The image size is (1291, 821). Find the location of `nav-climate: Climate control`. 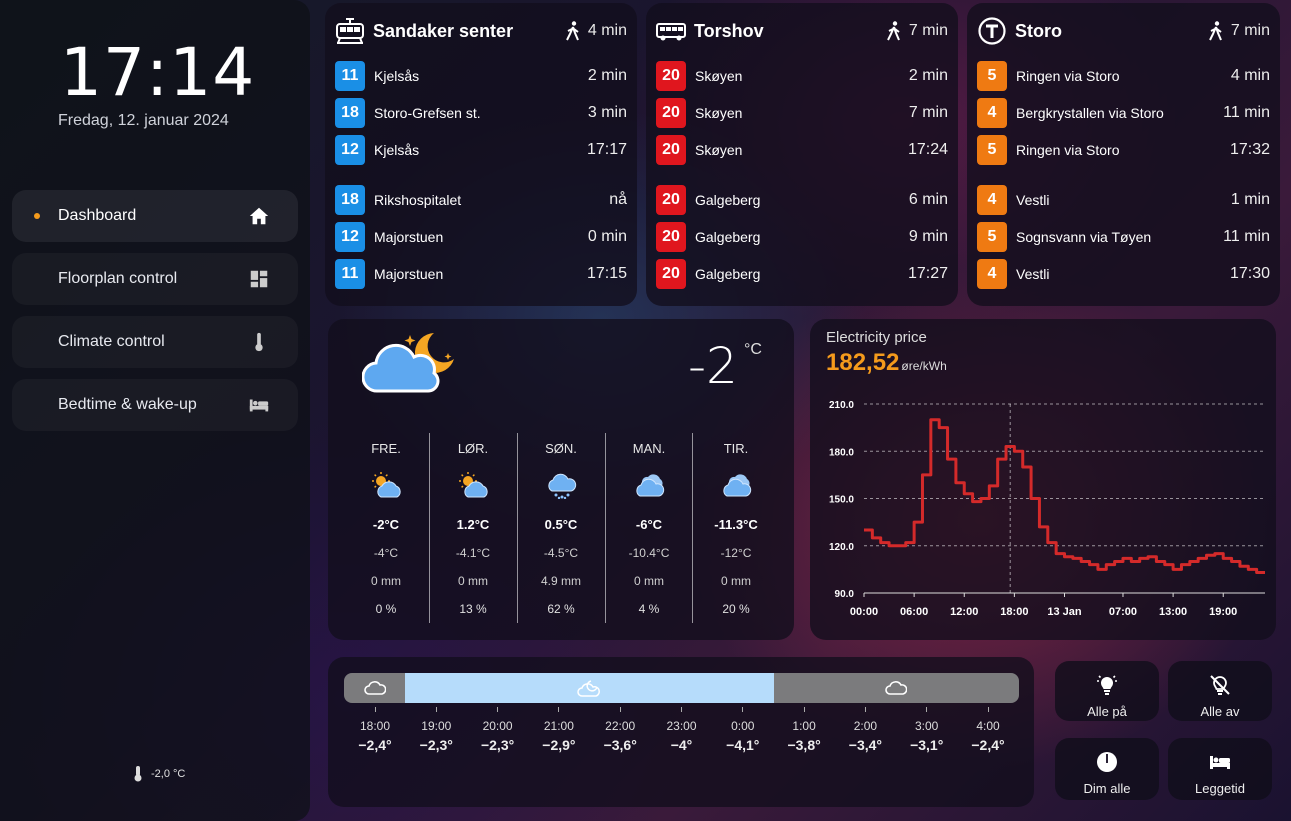

nav-climate: Climate control is located at coordinates (155, 342).